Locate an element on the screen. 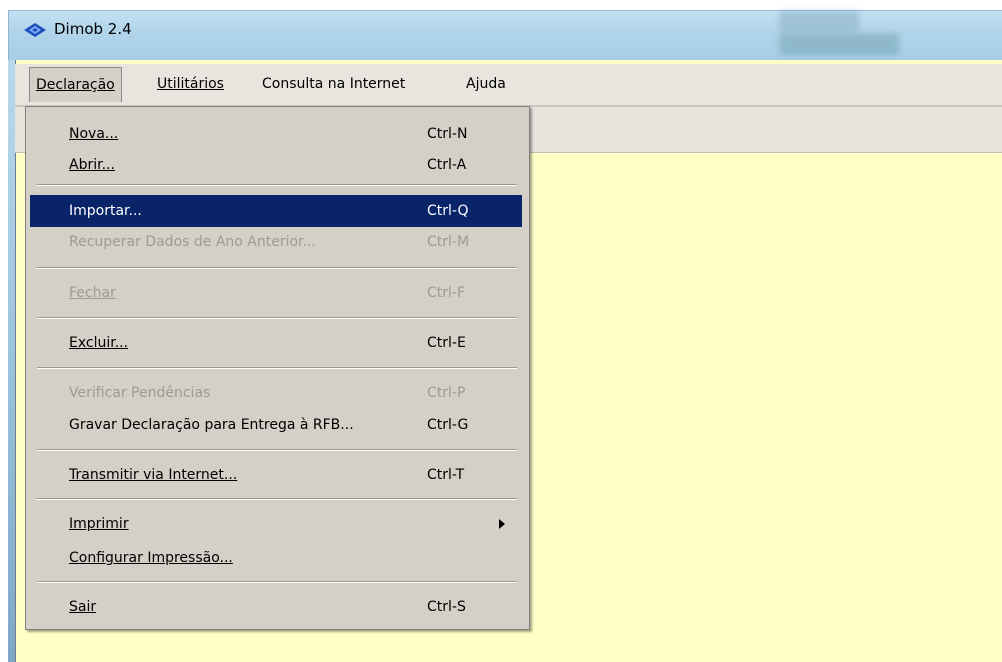 The image size is (1002, 662). menu-ajuda-label: Ajuda is located at coordinates (486, 84).